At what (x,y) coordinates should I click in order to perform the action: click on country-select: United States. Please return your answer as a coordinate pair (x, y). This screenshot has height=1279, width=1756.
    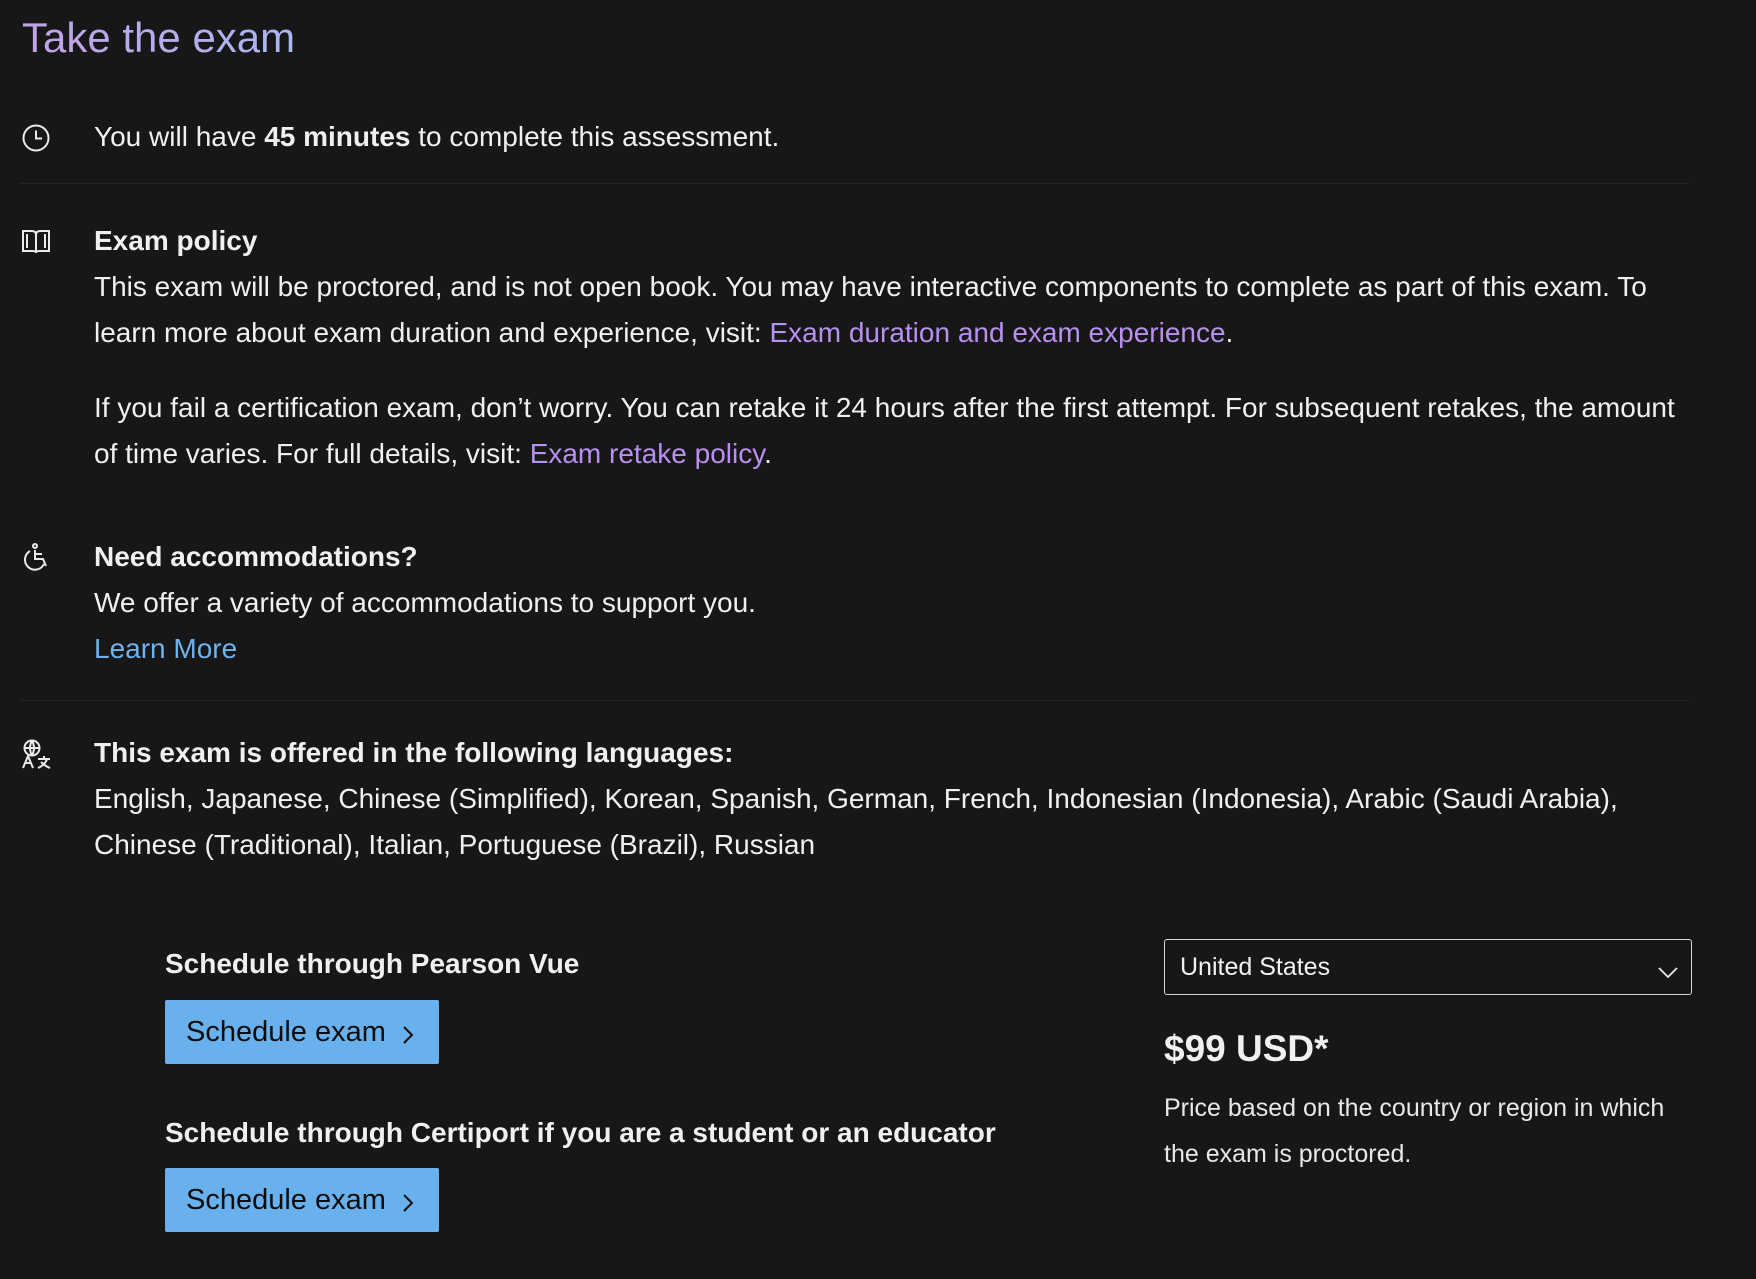
    Looking at the image, I should click on (1428, 967).